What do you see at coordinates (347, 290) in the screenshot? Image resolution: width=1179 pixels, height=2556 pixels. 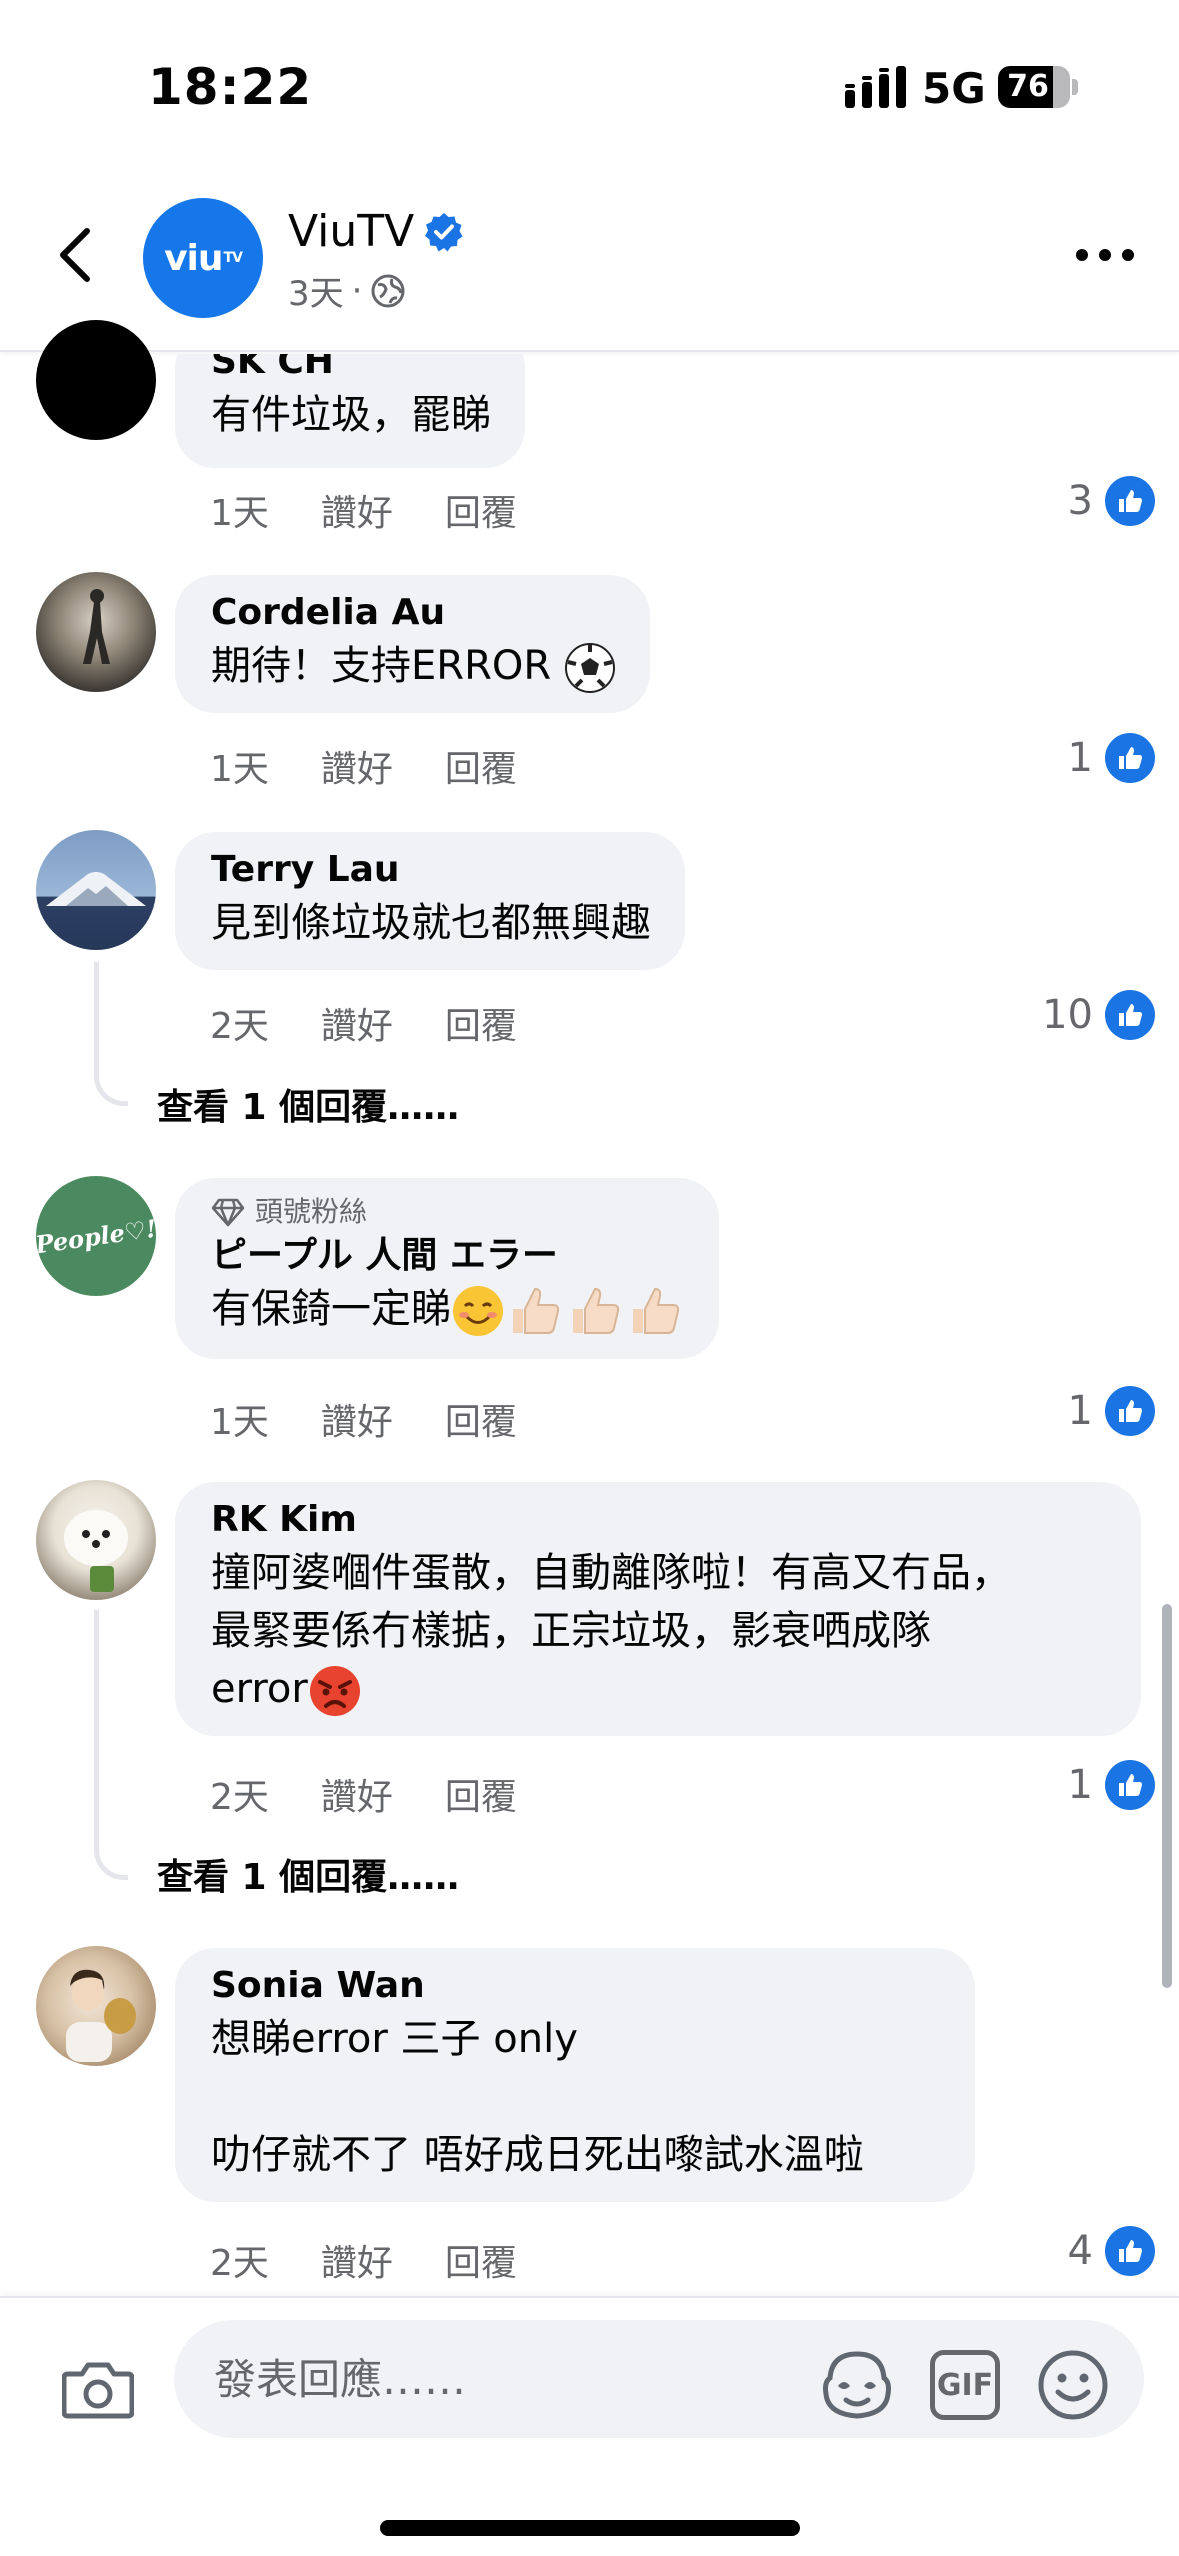 I see `post-meta: 3天 ·` at bounding box center [347, 290].